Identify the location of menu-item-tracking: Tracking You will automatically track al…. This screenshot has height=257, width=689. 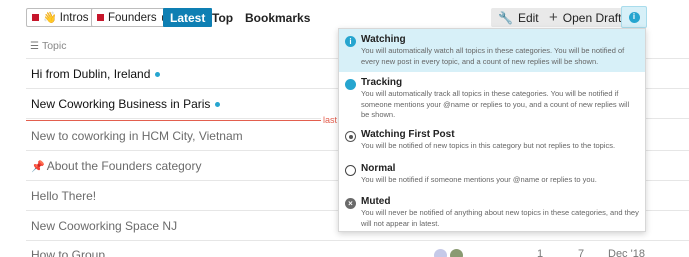
(492, 101).